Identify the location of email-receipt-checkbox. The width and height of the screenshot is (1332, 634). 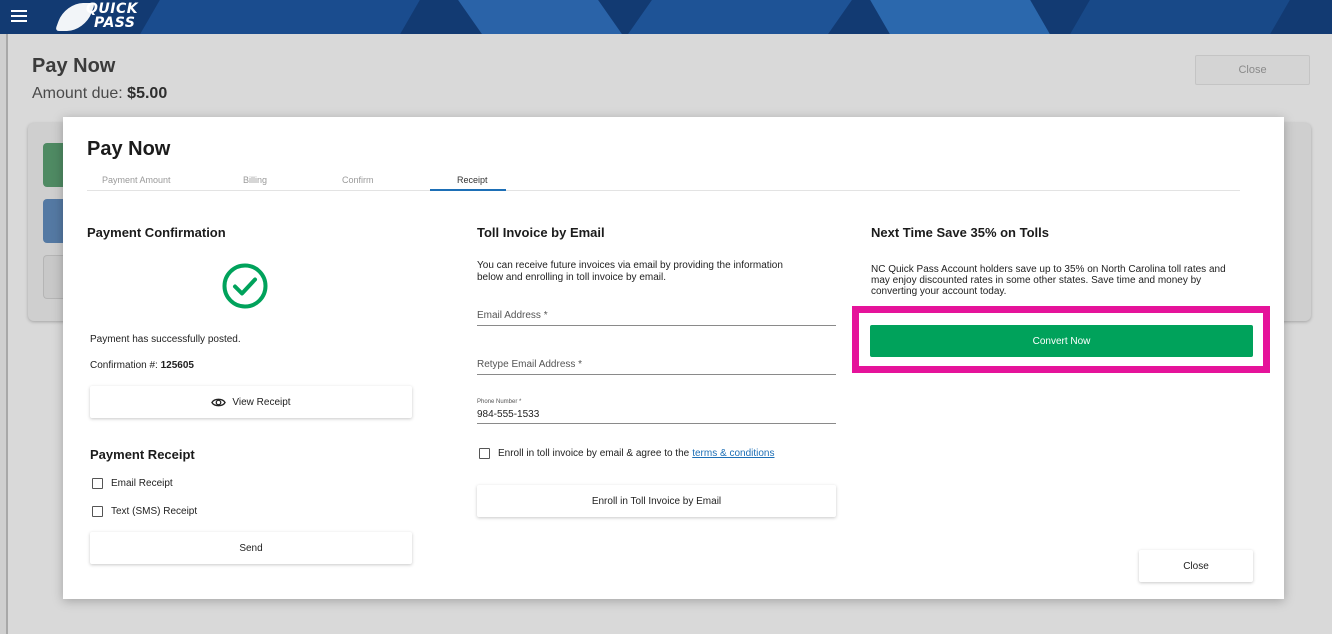
(97, 483).